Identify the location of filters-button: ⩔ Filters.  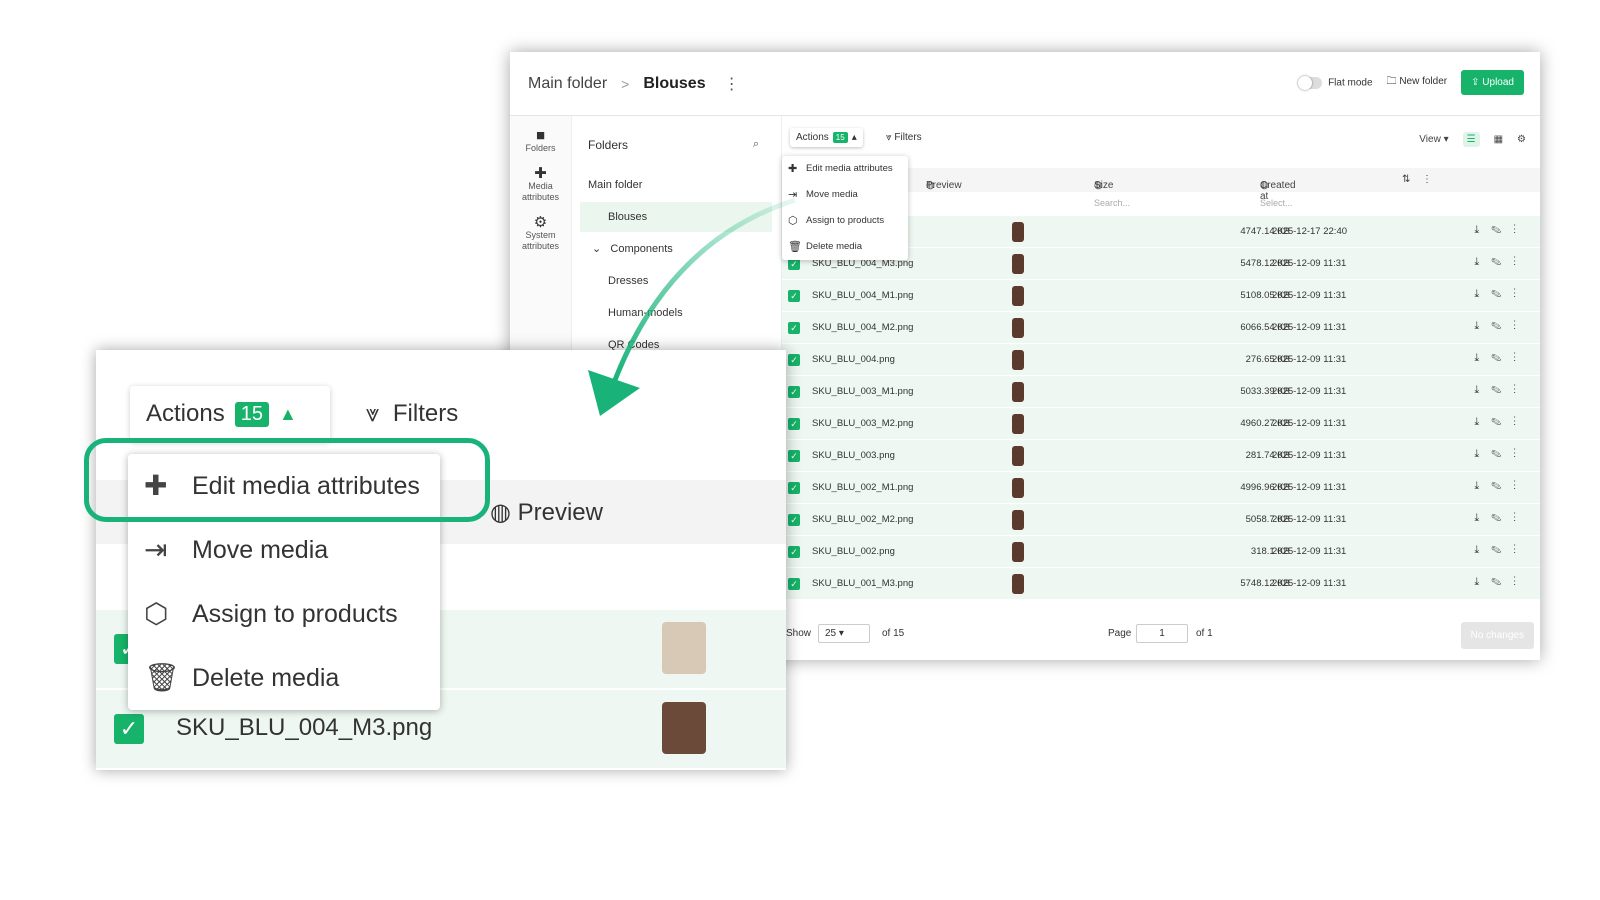
(904, 137).